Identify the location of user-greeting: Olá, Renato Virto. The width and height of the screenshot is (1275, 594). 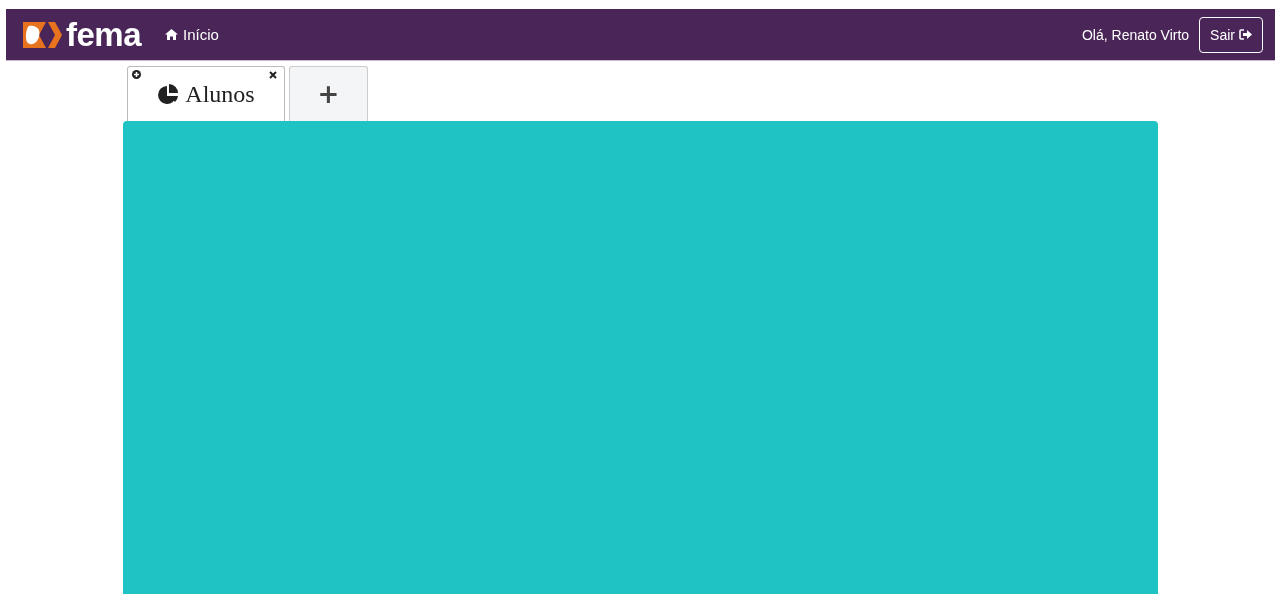
(1135, 34).